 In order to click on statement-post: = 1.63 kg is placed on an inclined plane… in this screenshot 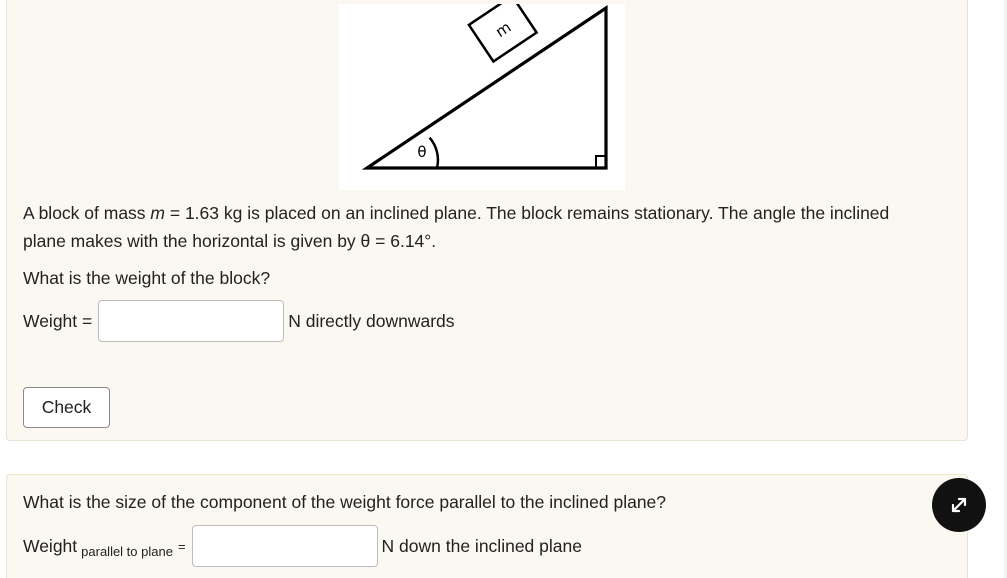, I will do `click(527, 213)`.